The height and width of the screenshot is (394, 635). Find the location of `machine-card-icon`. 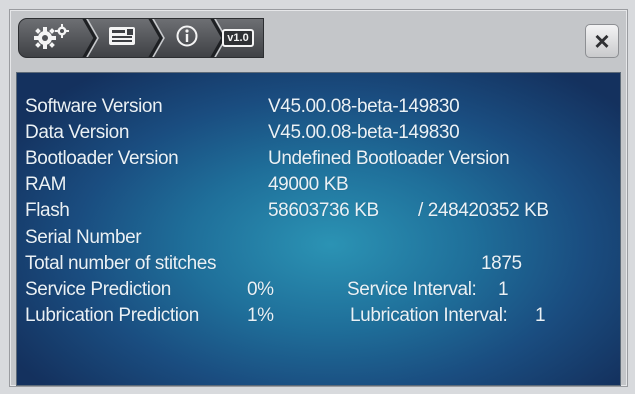

machine-card-icon is located at coordinates (122, 38).